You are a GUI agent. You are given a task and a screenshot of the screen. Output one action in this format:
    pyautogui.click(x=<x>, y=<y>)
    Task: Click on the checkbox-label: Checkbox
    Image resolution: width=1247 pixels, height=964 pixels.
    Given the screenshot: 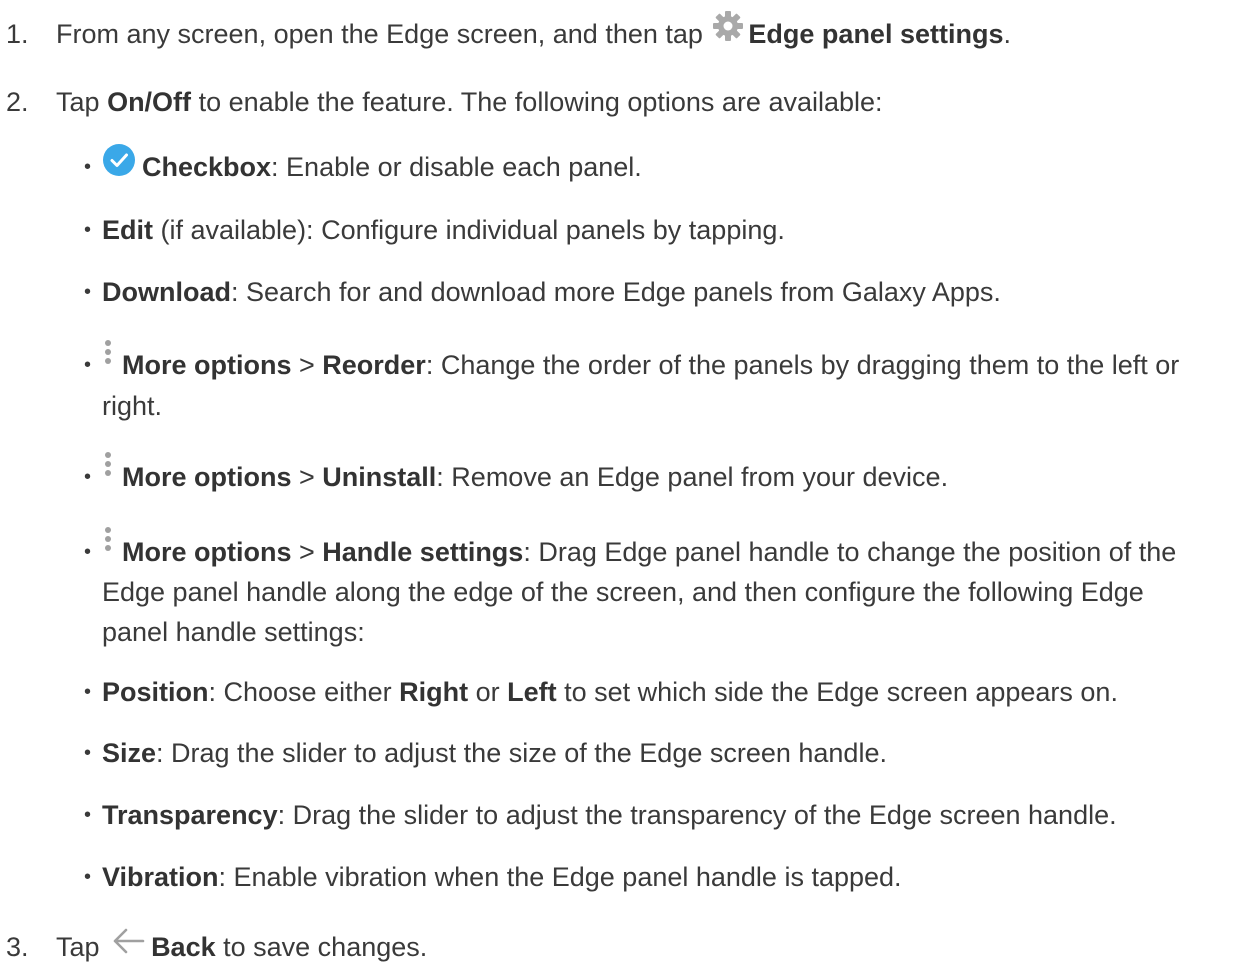 What is the action you would take?
    pyautogui.click(x=207, y=167)
    